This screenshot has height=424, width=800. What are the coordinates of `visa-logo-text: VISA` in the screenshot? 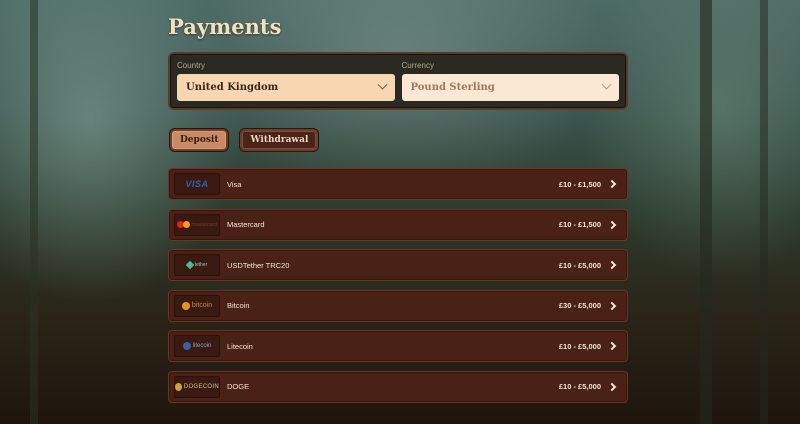 It's located at (197, 184).